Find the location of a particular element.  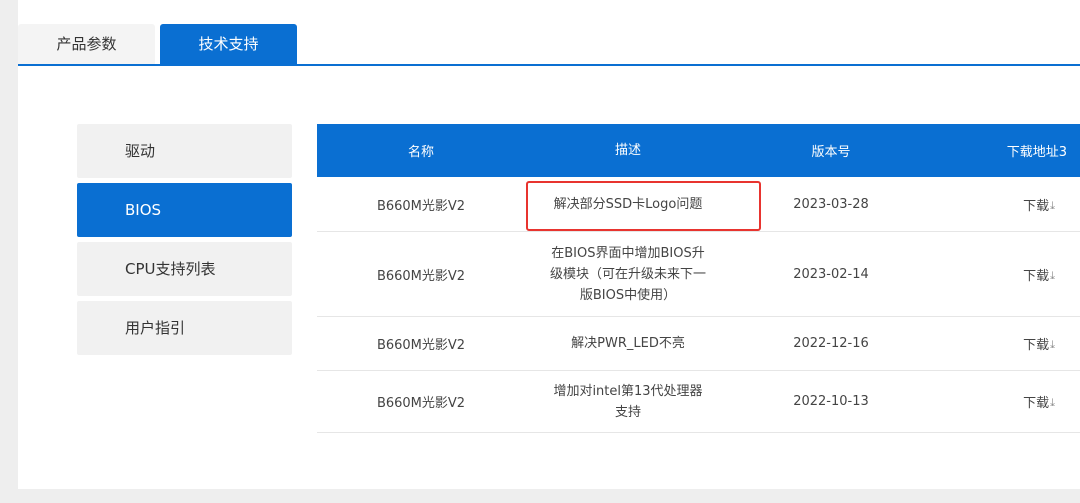

sidebar-item-driver: 驱动 is located at coordinates (184, 151).